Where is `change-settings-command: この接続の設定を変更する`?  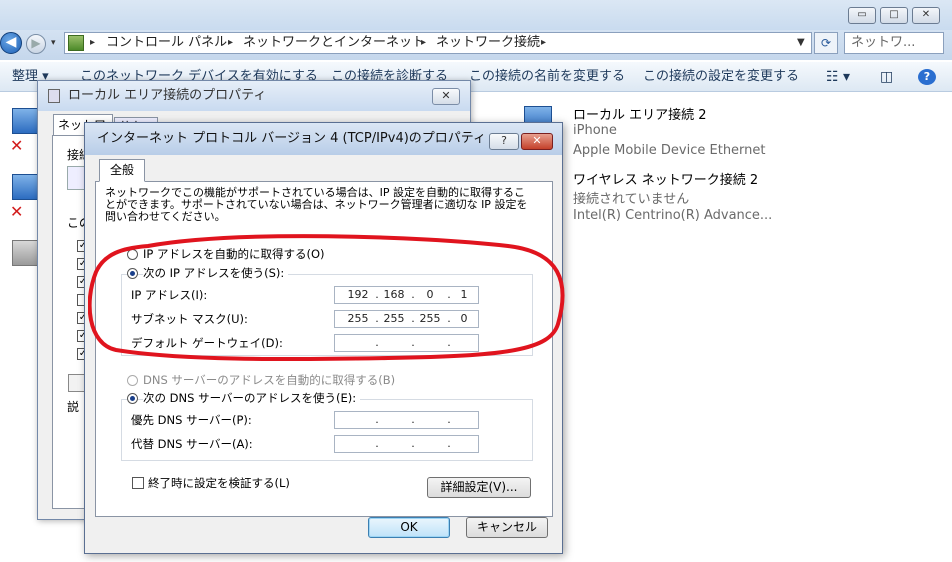
change-settings-command: この接続の設定を変更する is located at coordinates (721, 77).